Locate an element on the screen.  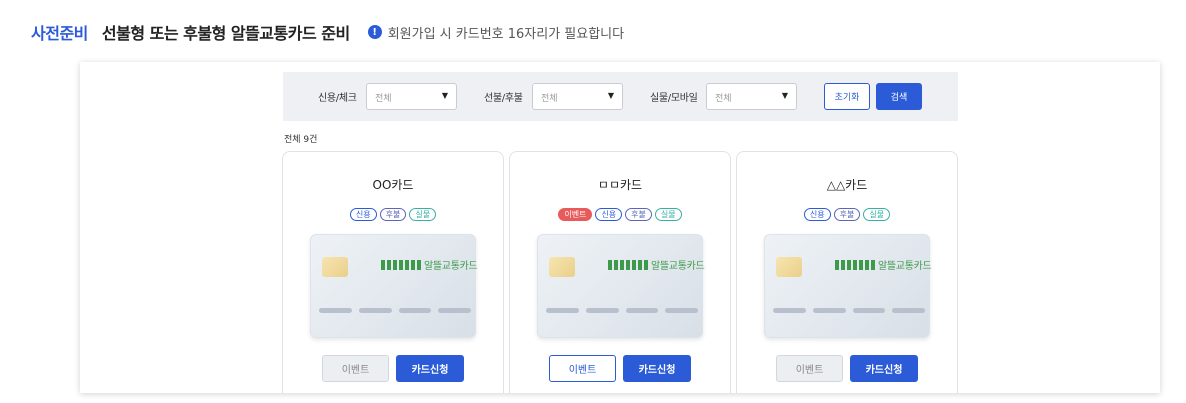
card-item-3: △△카드 신용 후불 실물 알뜰교통카드 이벤트 카드신청 is located at coordinates (847, 272).